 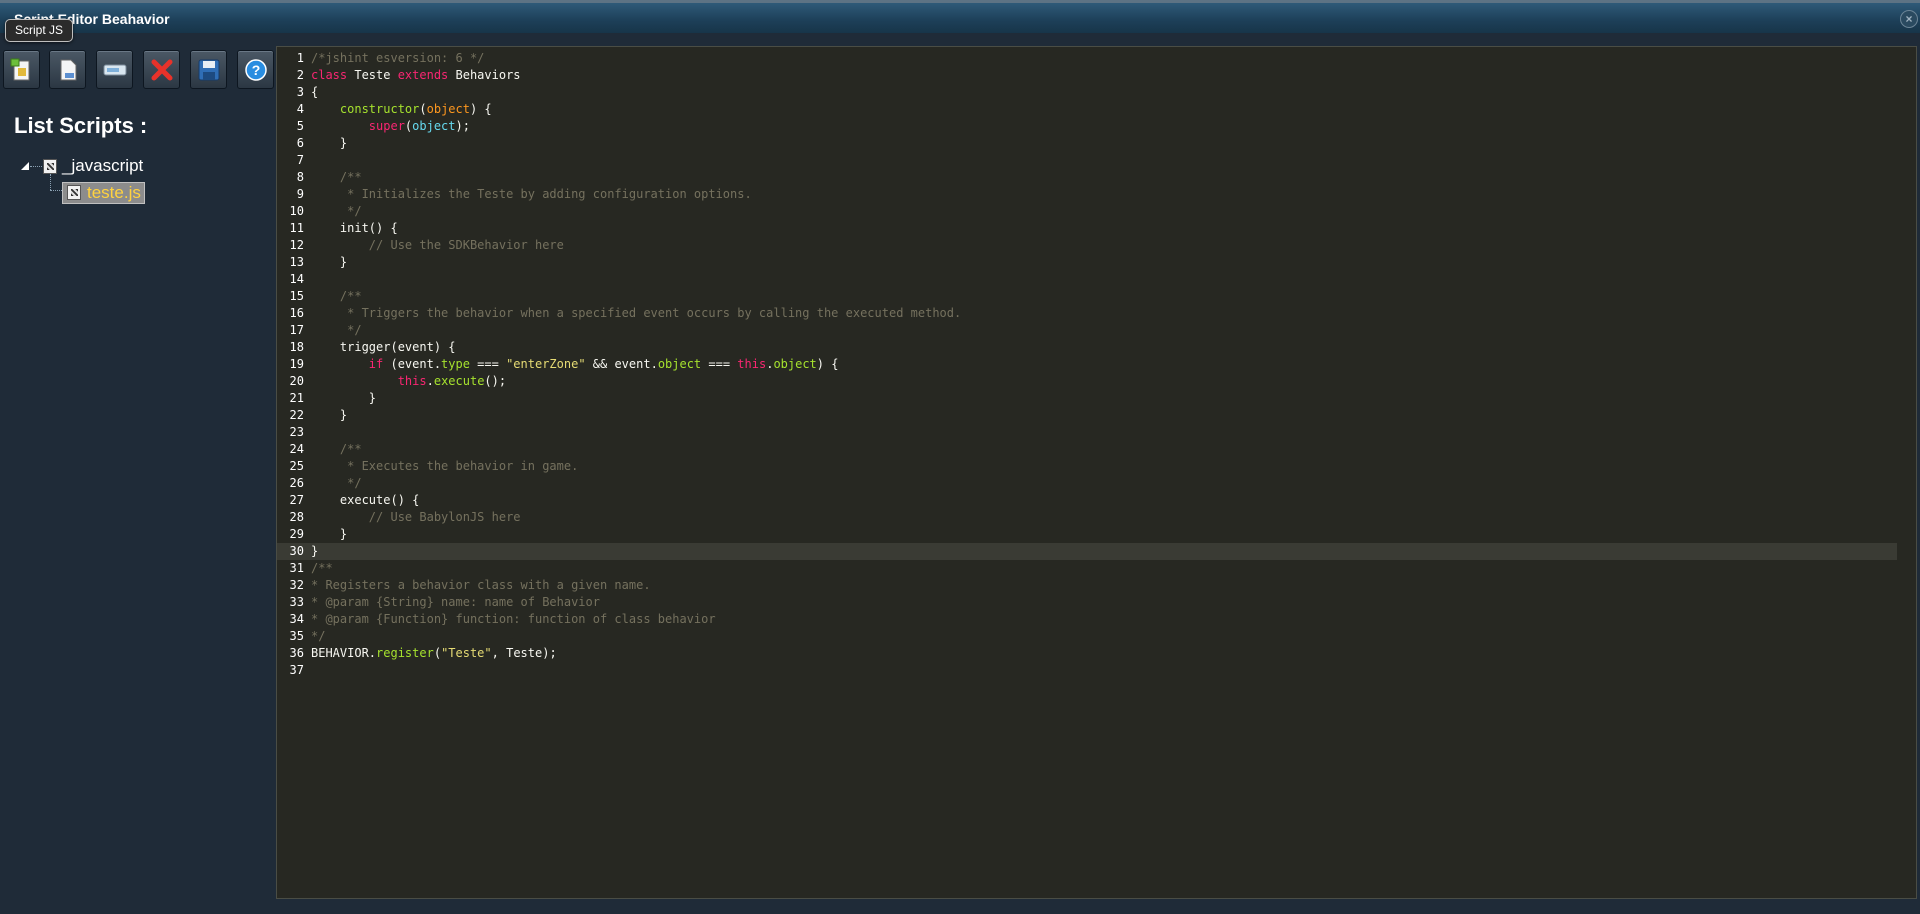 I want to click on code-line: 36 BEHAVIOR.register("Teste", Teste);, so click(x=1096, y=653).